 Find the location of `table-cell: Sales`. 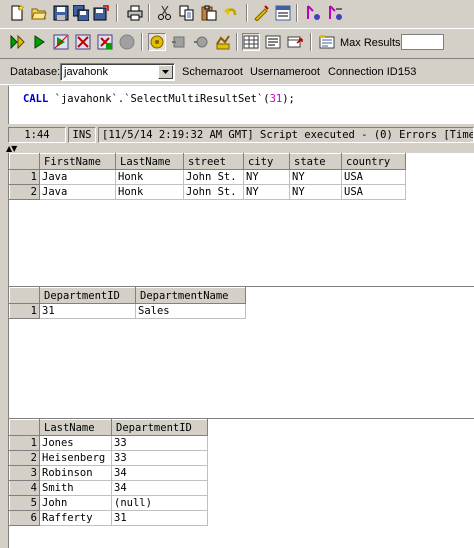

table-cell: Sales is located at coordinates (190, 311).